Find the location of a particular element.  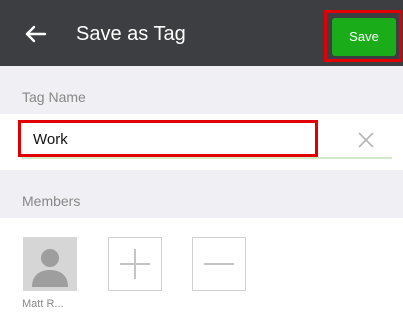

close-icon is located at coordinates (366, 140).